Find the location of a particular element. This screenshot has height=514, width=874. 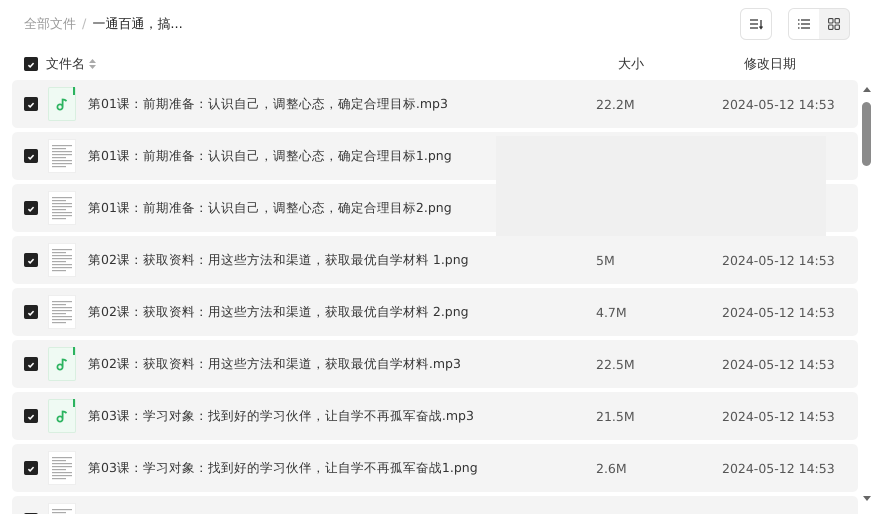

file-size: 4.7M is located at coordinates (612, 312).